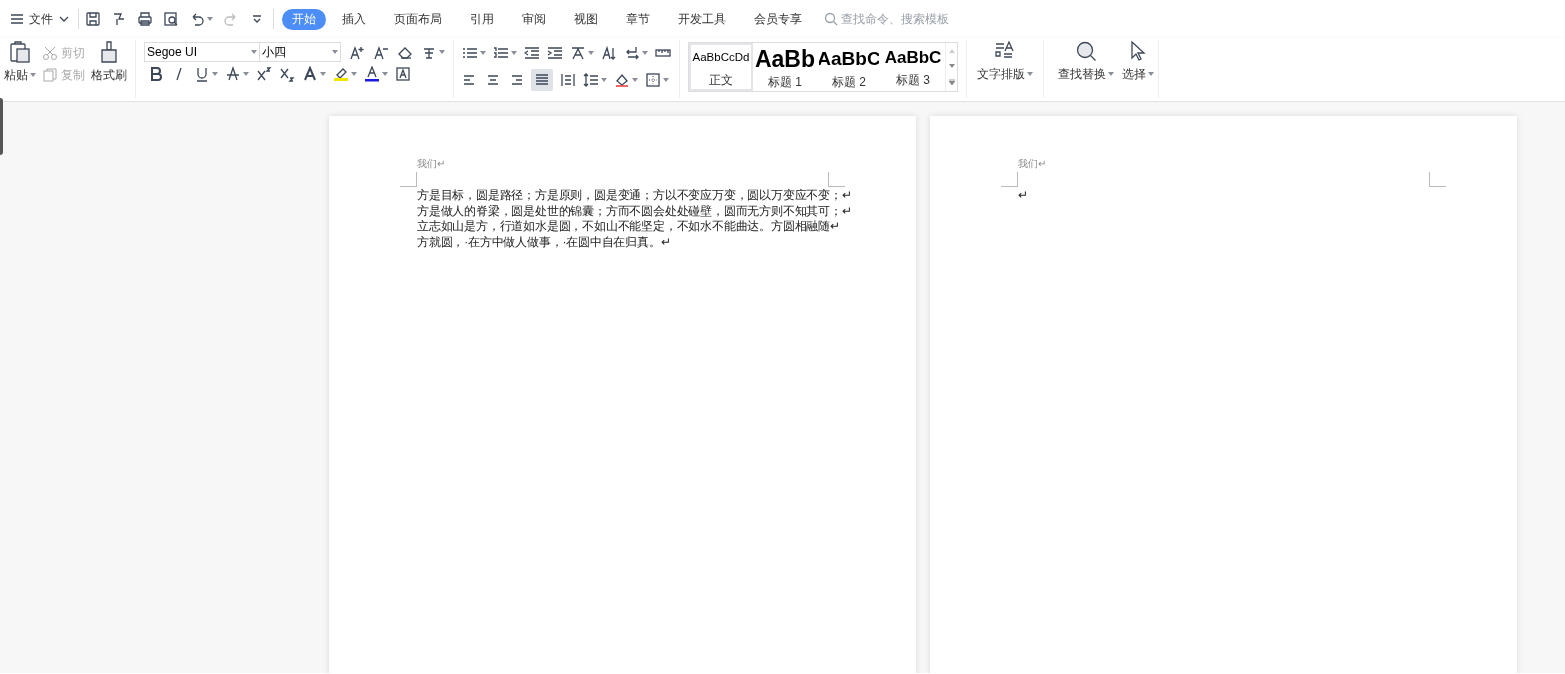 Image resolution: width=1565 pixels, height=674 pixels. I want to click on character-border-icon, so click(403, 74).